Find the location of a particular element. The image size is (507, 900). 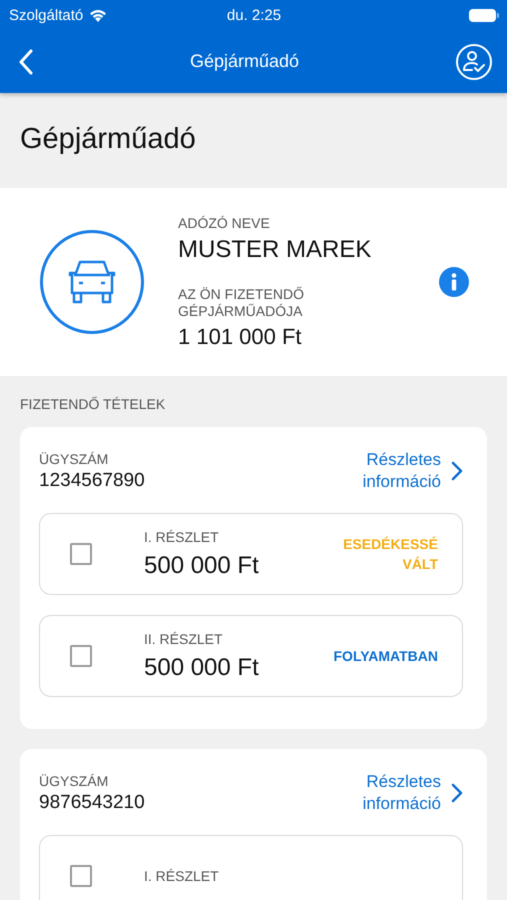

status-time: du. 2:25 is located at coordinates (254, 15).